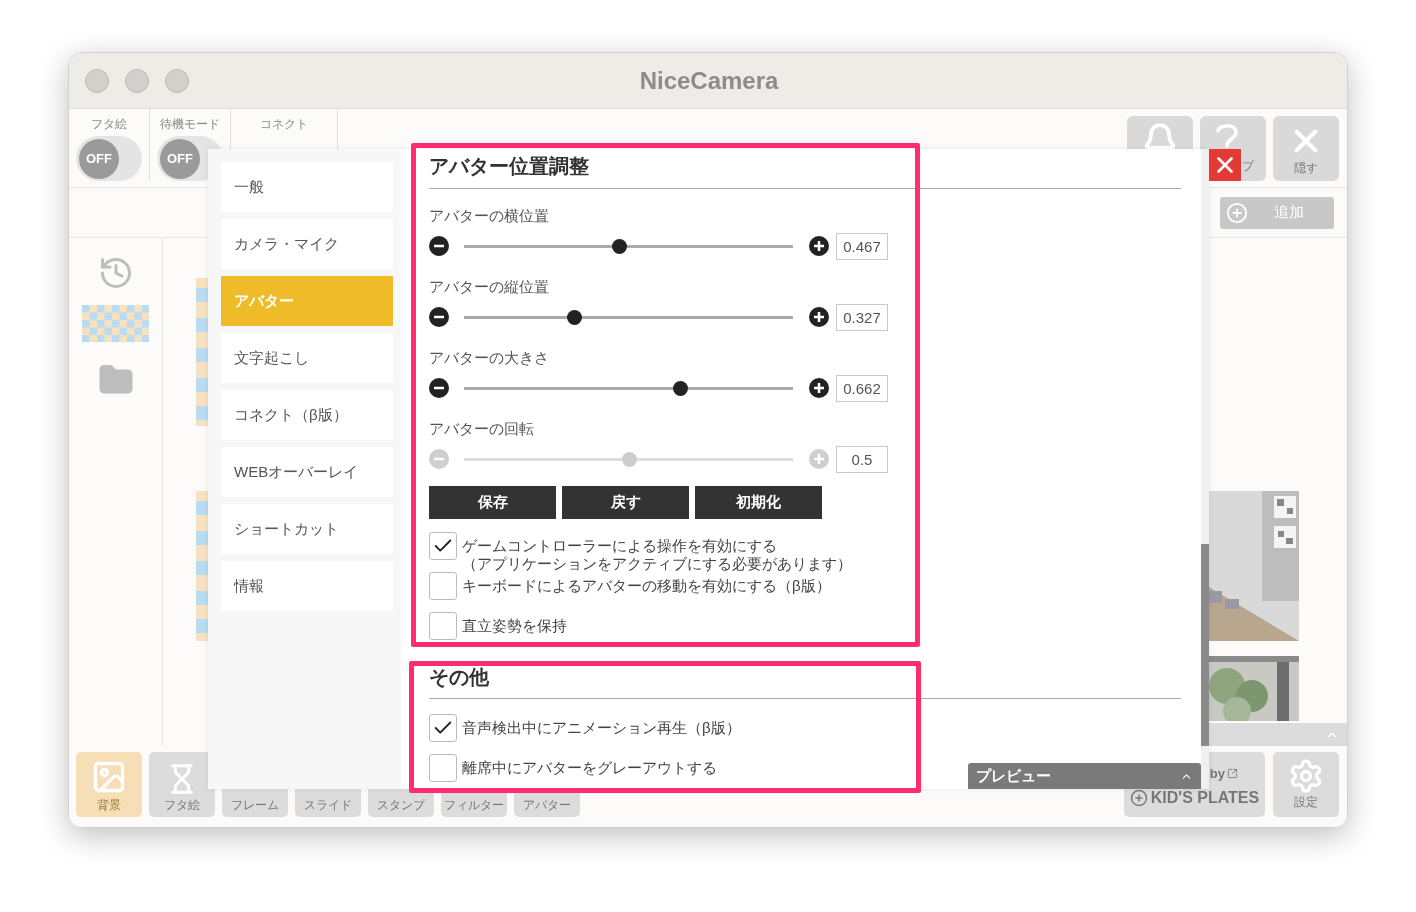 The height and width of the screenshot is (912, 1416). I want to click on settings-button: 設定, so click(1306, 784).